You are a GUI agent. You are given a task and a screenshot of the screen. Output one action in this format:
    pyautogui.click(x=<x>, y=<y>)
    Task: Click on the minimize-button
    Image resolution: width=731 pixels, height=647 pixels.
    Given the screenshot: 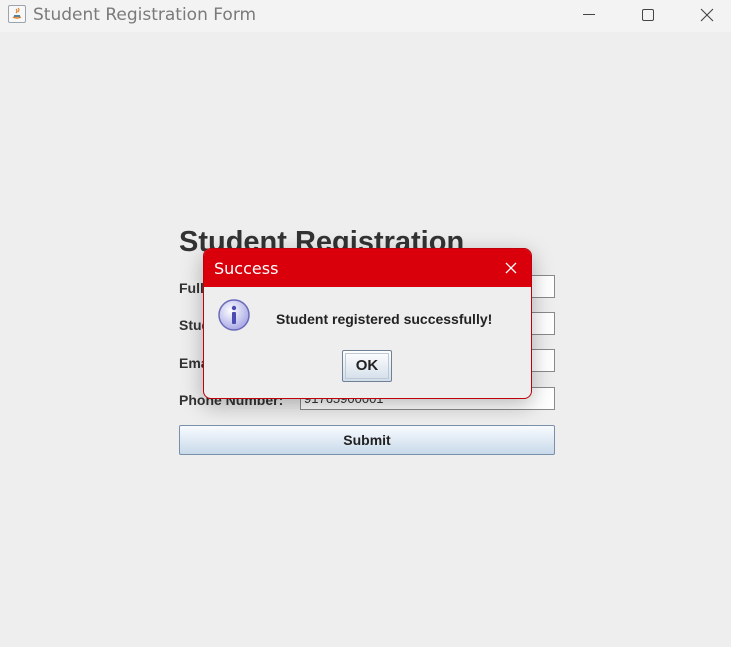 What is the action you would take?
    pyautogui.click(x=589, y=15)
    